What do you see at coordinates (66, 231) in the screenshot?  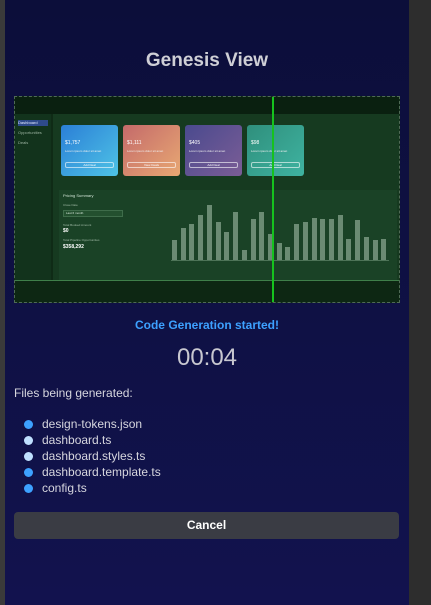 I see `preview-stat1-value: $0` at bounding box center [66, 231].